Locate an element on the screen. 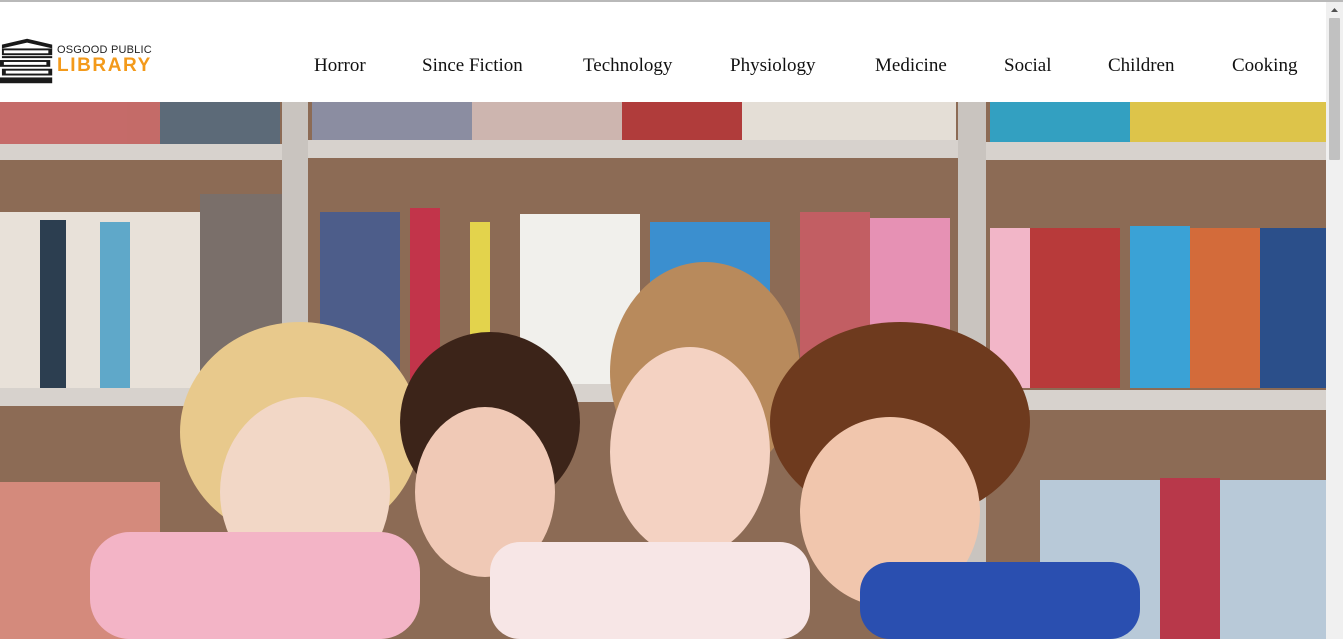 The width and height of the screenshot is (1343, 639). nav-item-since-fiction: Since Fiction is located at coordinates (472, 66).